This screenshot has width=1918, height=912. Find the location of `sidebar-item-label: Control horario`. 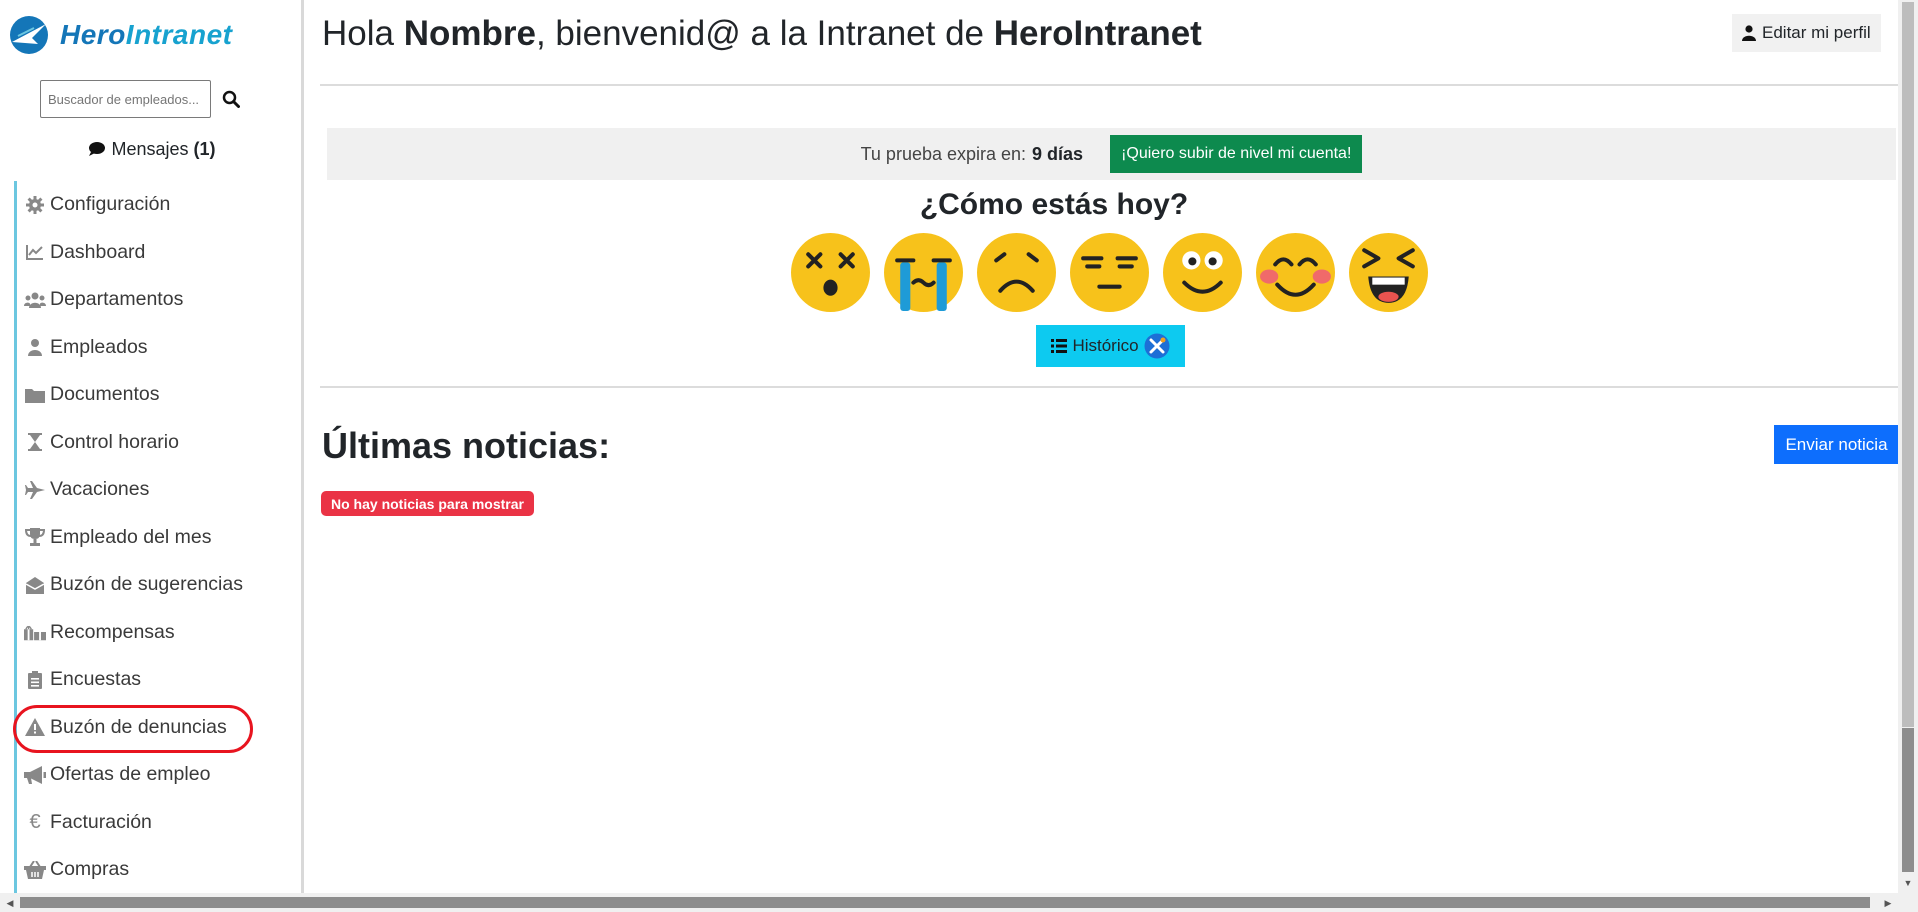

sidebar-item-label: Control horario is located at coordinates (114, 441).